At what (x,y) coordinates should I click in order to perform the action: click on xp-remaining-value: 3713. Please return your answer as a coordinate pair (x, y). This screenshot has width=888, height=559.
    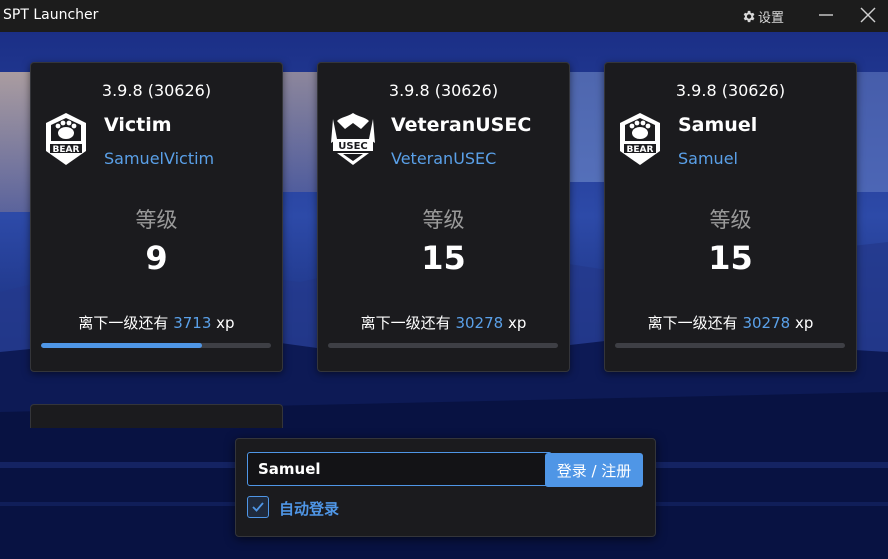
    Looking at the image, I should click on (192, 323).